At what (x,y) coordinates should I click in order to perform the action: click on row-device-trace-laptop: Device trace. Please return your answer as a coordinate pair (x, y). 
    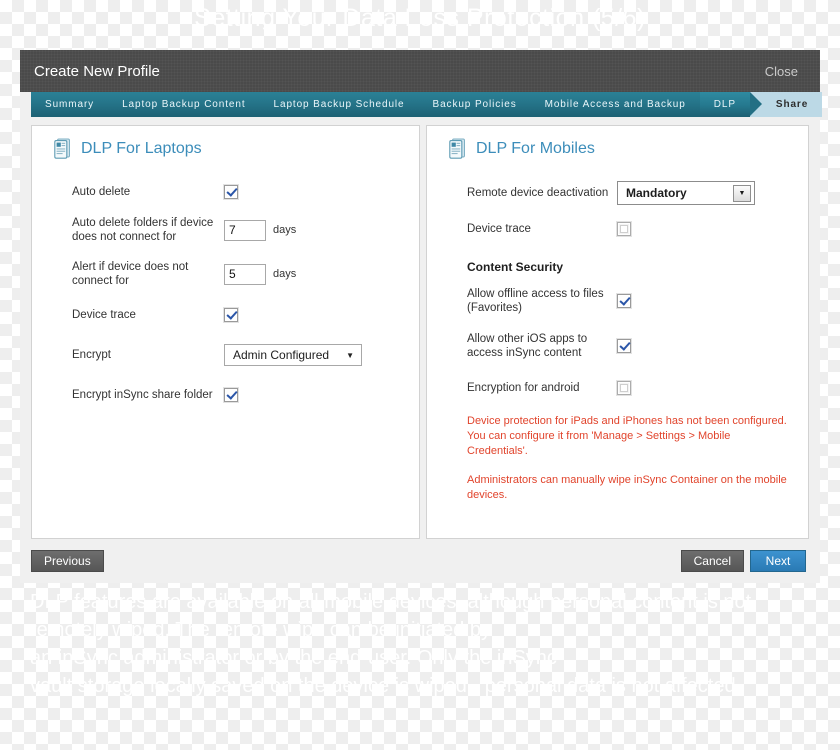
    Looking at the image, I should click on (238, 315).